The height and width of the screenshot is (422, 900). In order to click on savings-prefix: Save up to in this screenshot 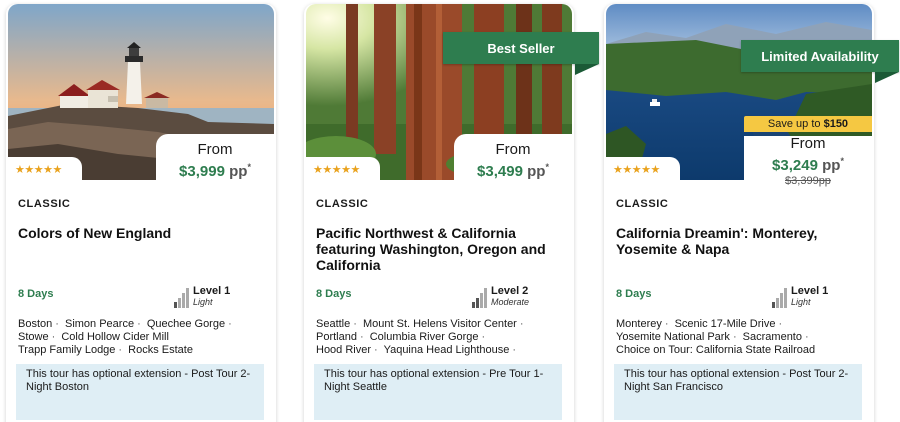, I will do `click(794, 124)`.